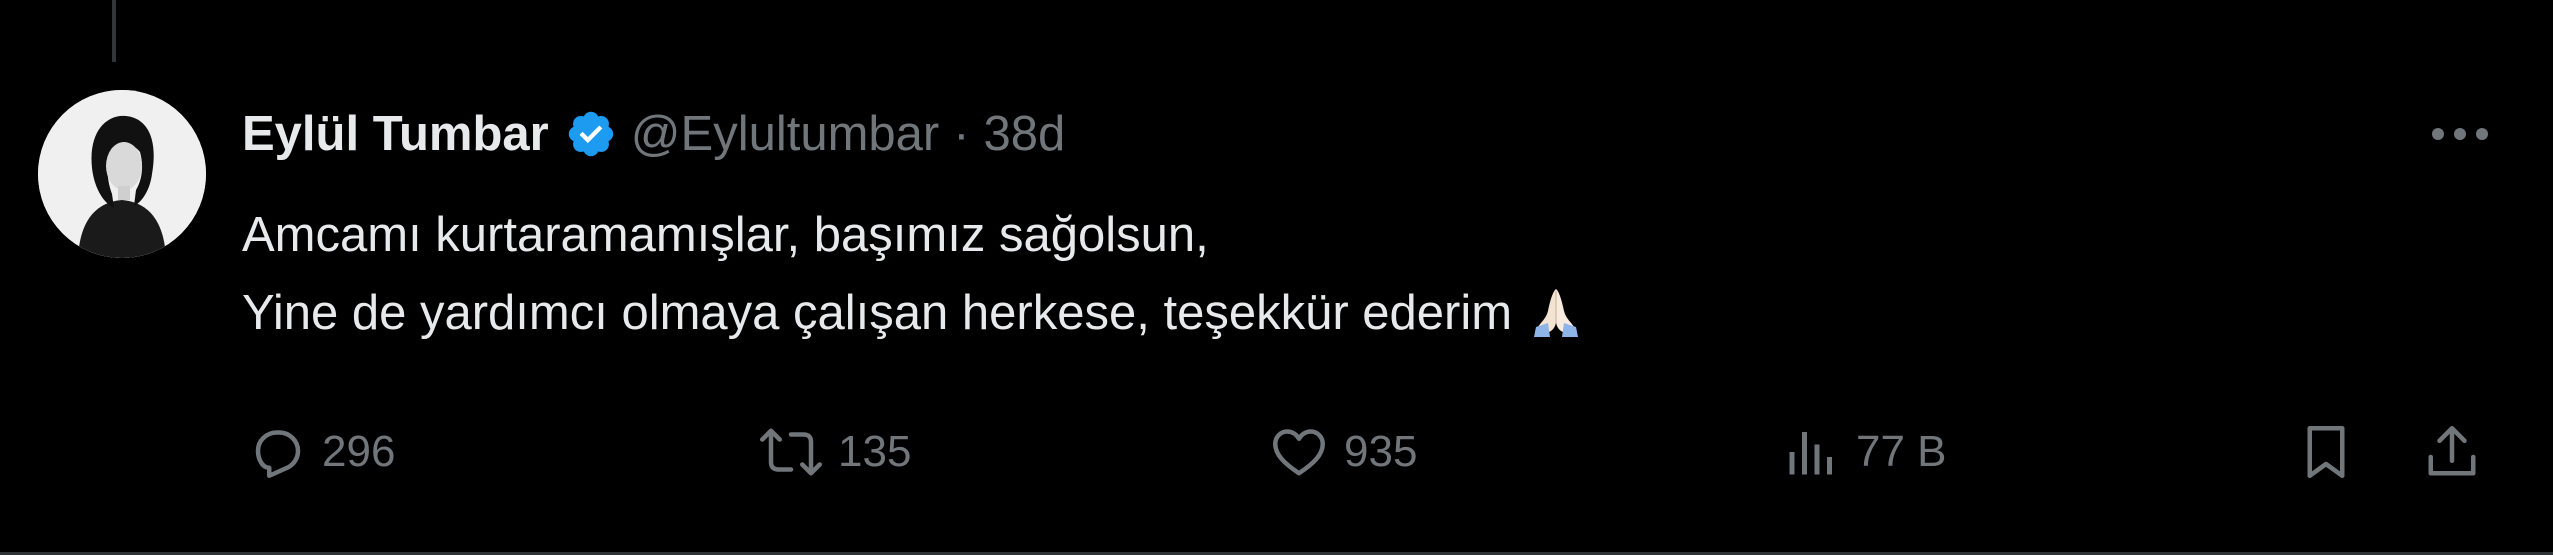  I want to click on share-icon, so click(2452, 451).